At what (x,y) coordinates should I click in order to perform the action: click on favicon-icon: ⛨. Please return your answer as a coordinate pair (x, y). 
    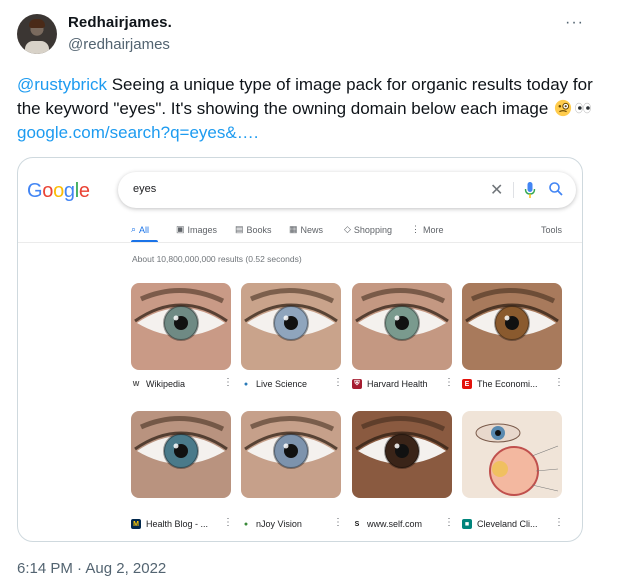
    Looking at the image, I should click on (357, 384).